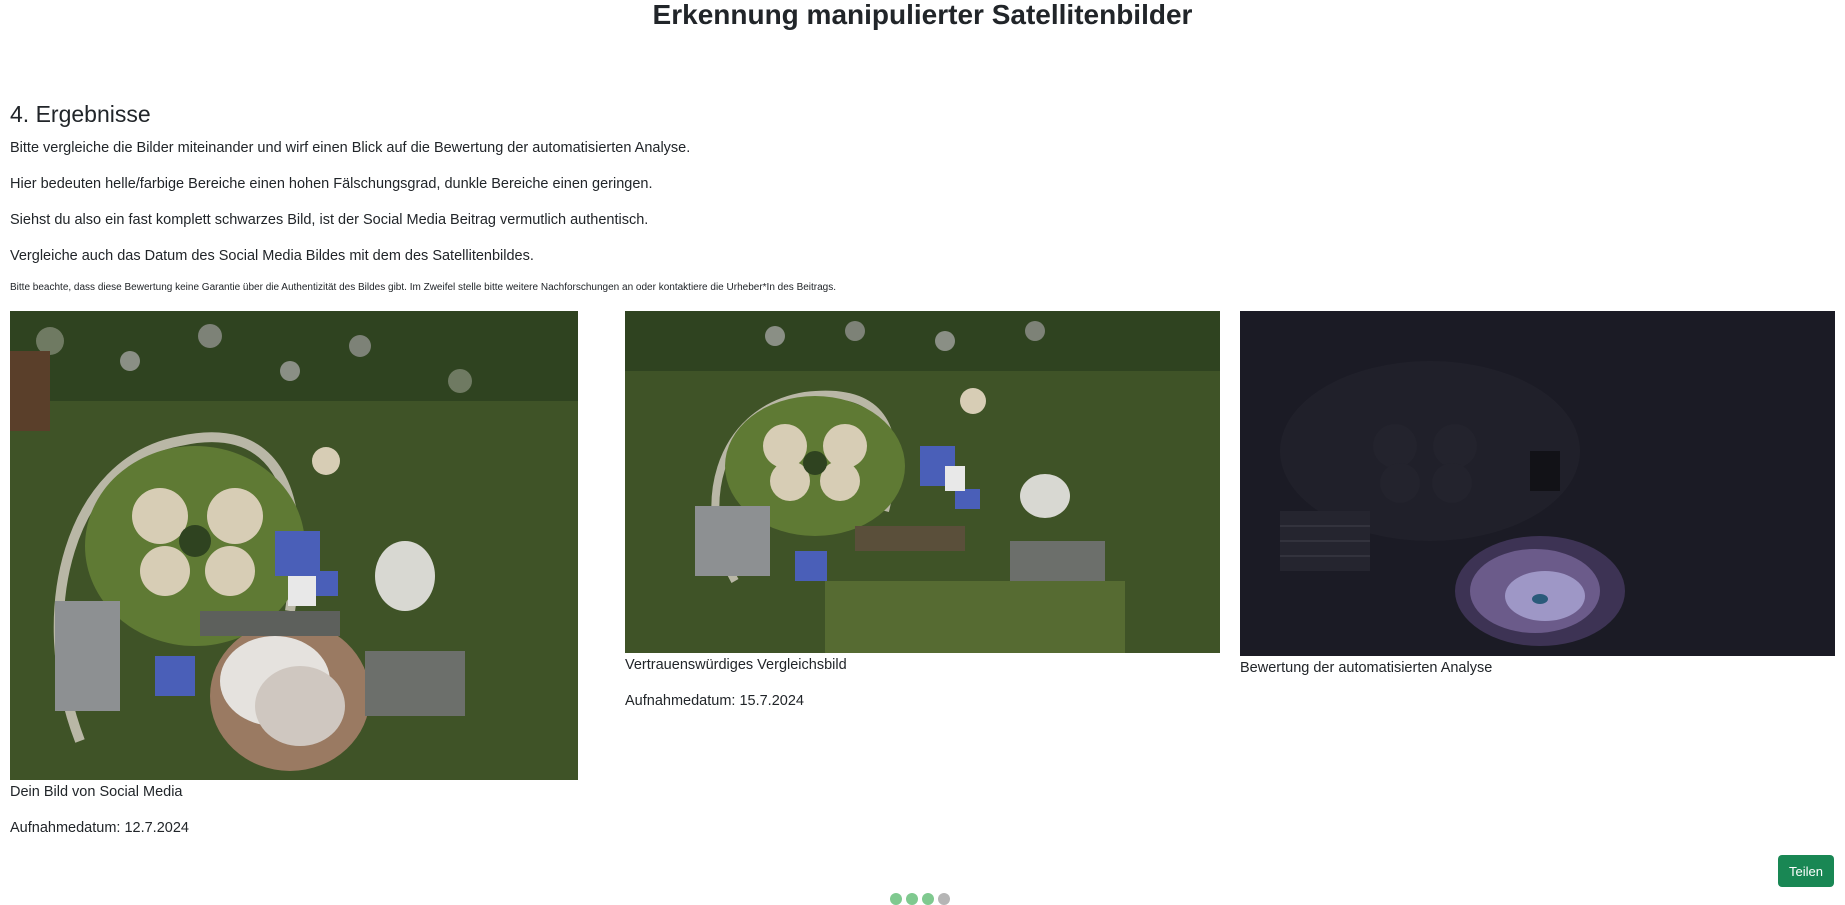 This screenshot has width=1845, height=905. Describe the element at coordinates (1537, 483) in the screenshot. I see `analysis-heatmap-image` at that location.